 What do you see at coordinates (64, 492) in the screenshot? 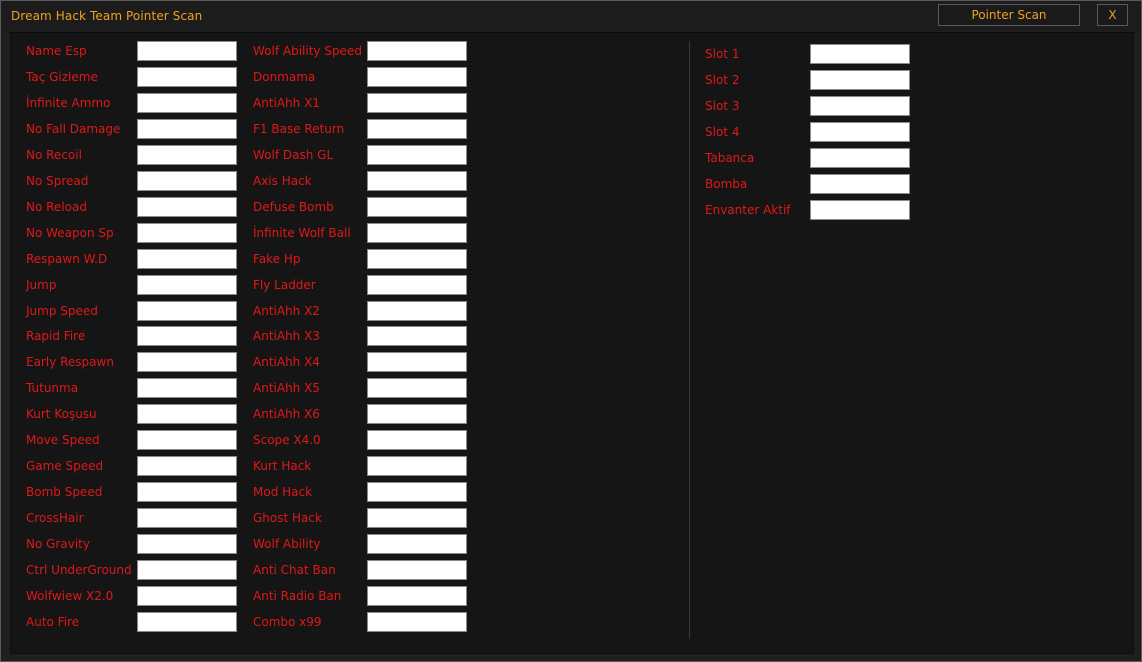
I see `bomb-speed-label: Bomb Speed` at bounding box center [64, 492].